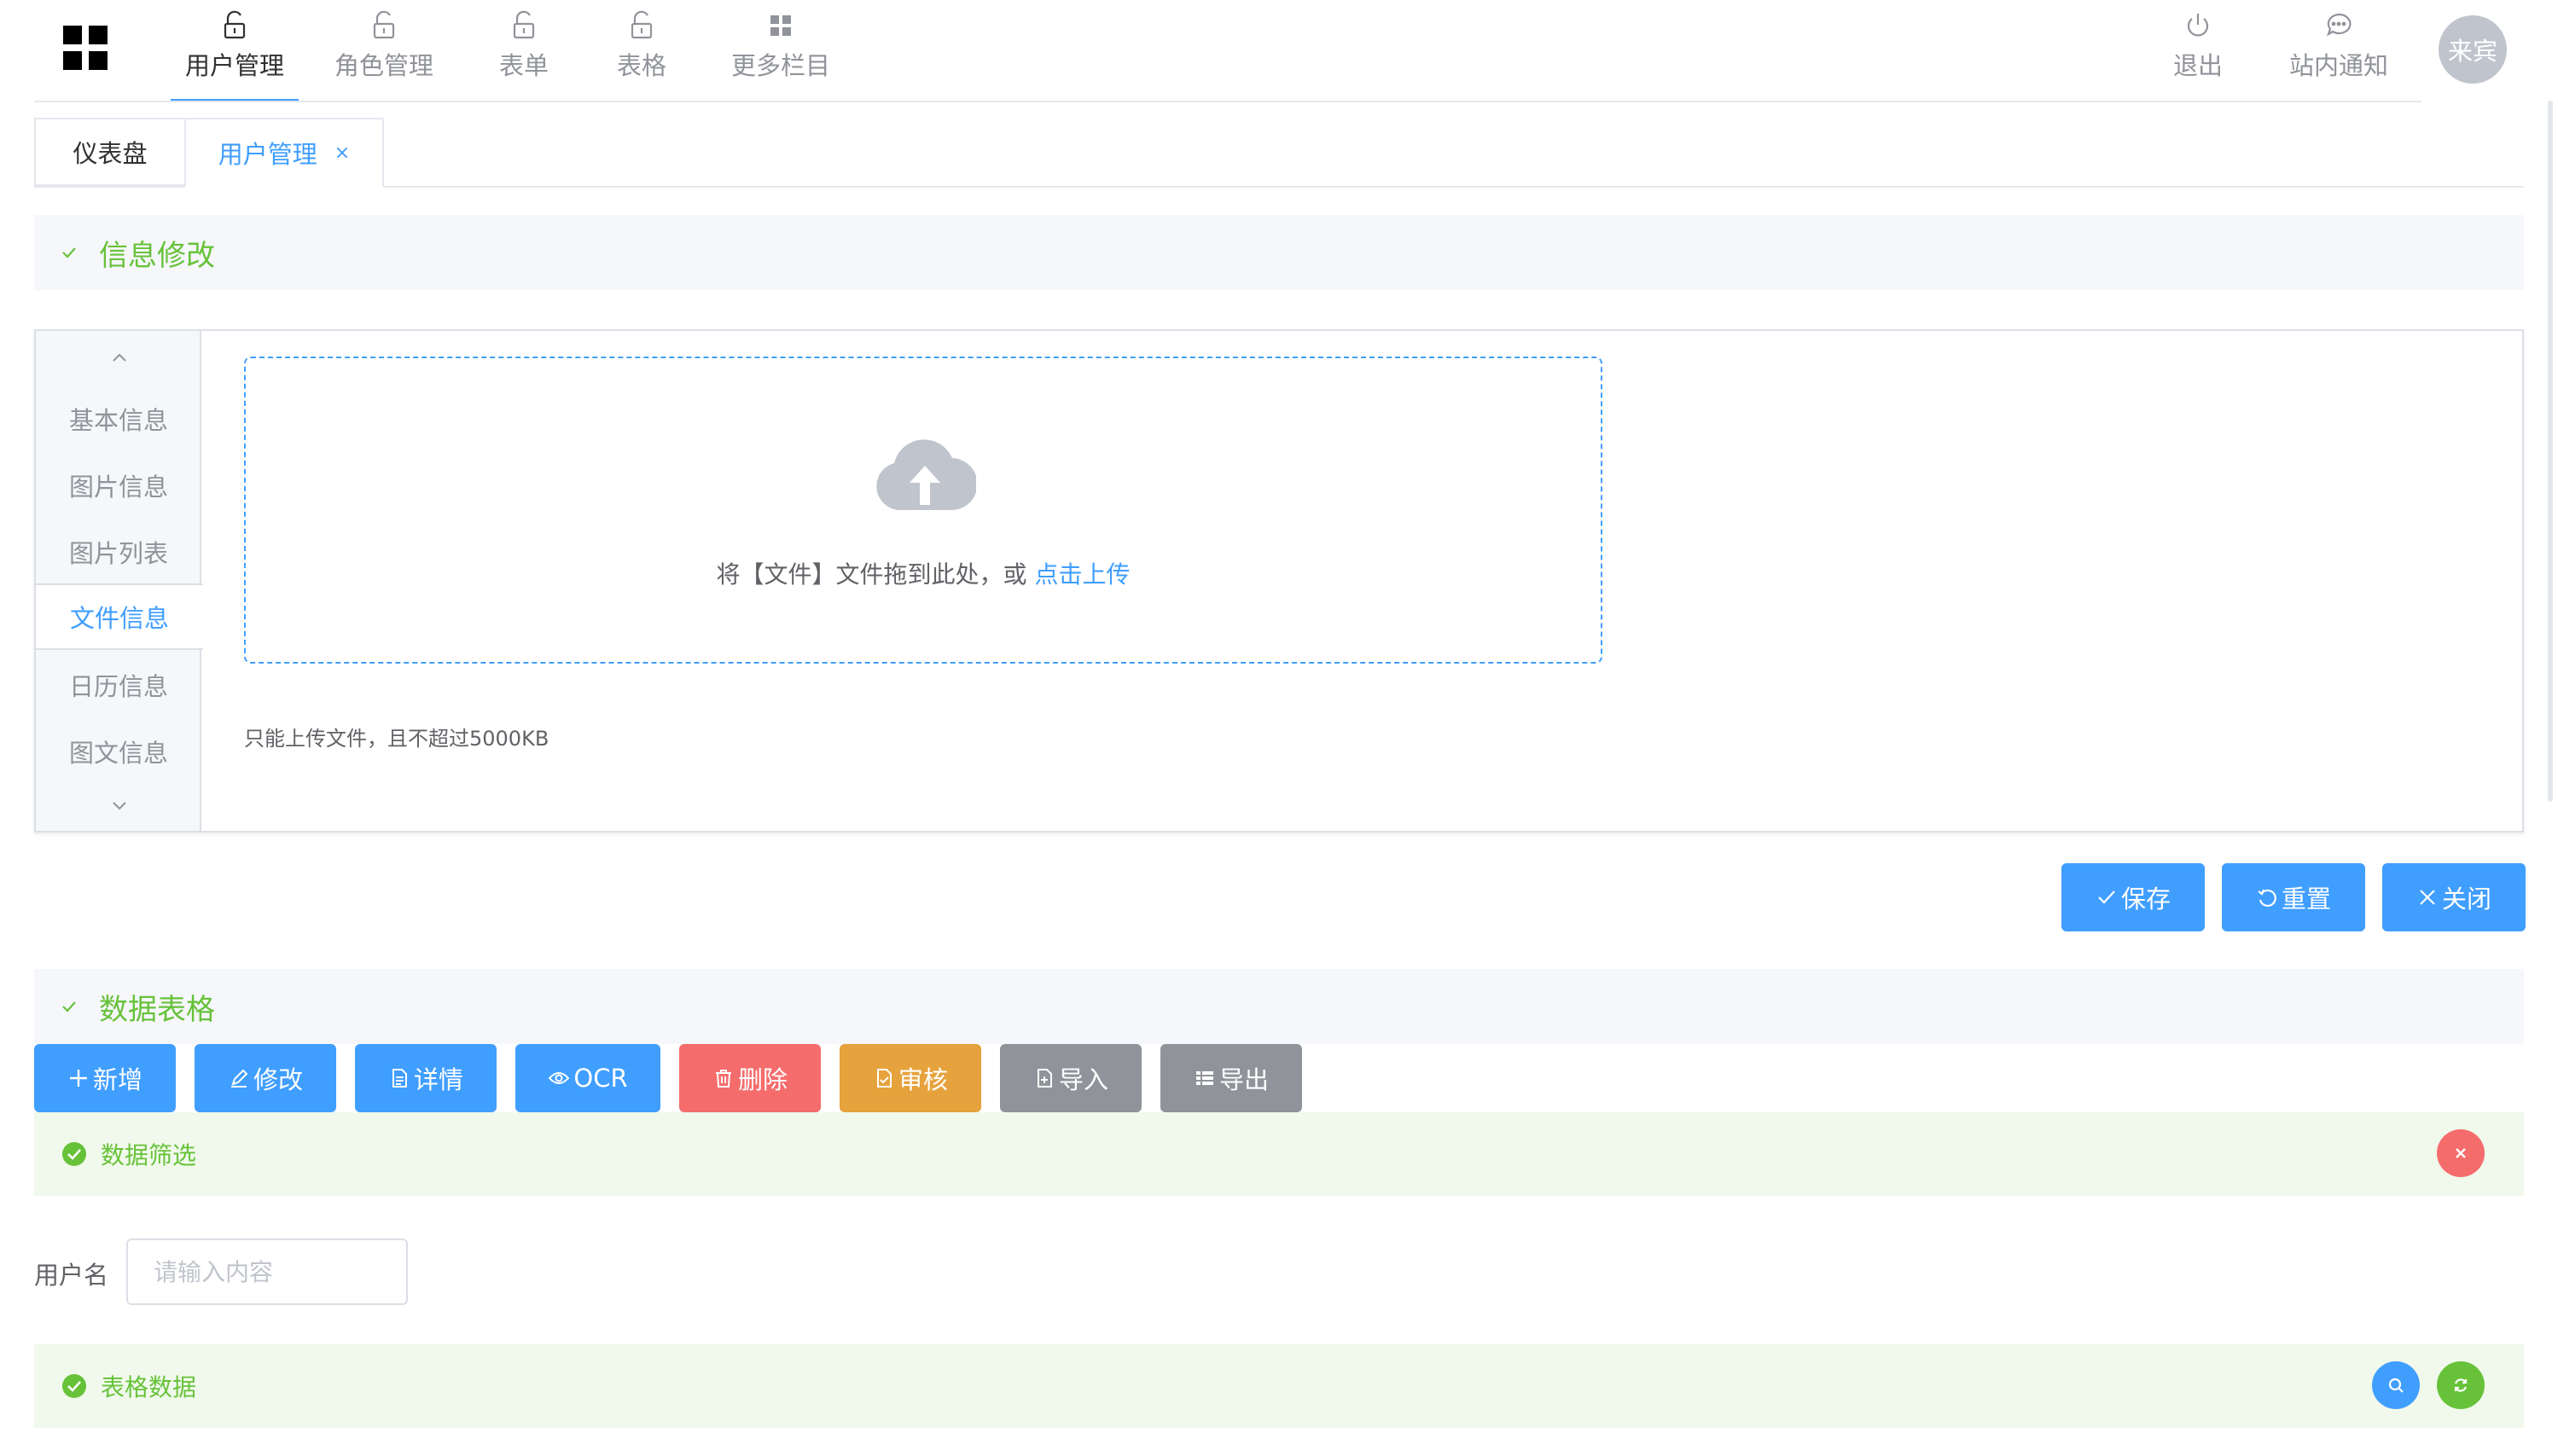  Describe the element at coordinates (157, 1009) in the screenshot. I see `section-title: 数据表格` at that location.